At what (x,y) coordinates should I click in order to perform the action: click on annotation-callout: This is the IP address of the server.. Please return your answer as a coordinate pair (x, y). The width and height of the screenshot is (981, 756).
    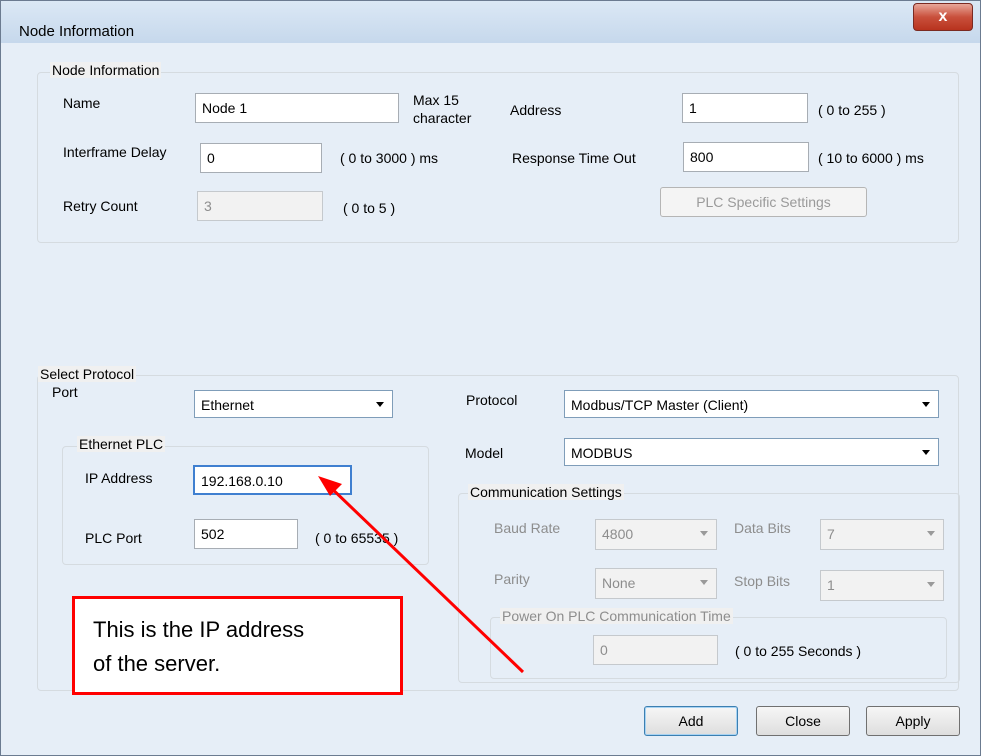
    Looking at the image, I should click on (237, 645).